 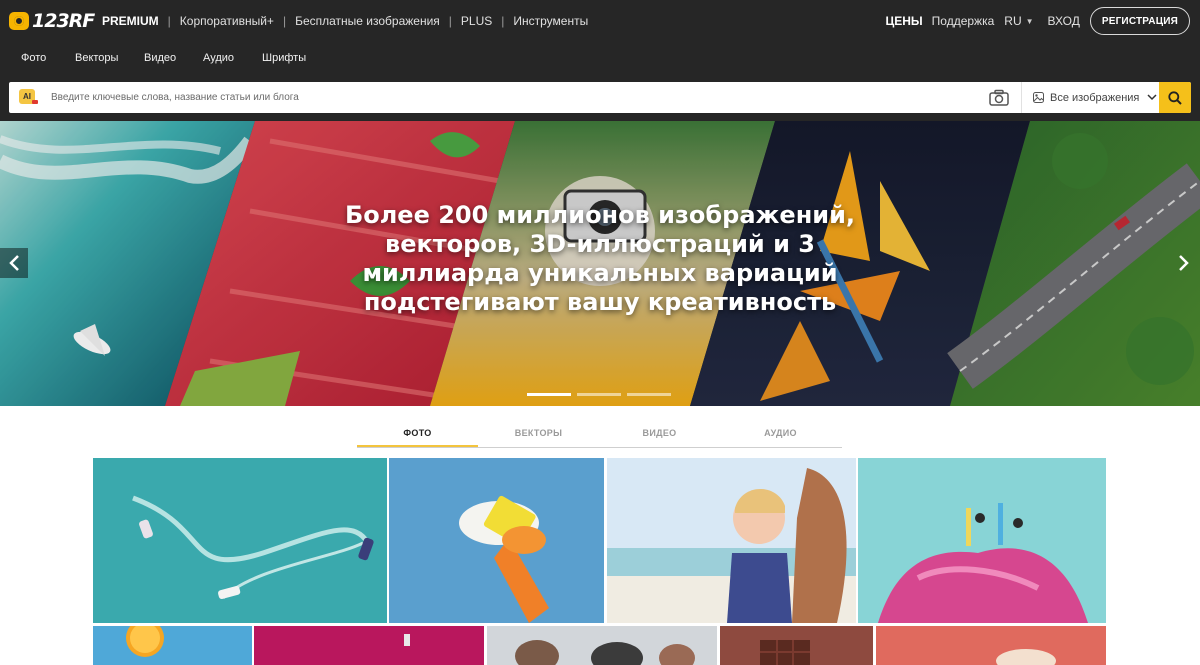 What do you see at coordinates (903, 21) in the screenshot?
I see `prices-link: ЦЕНЫ` at bounding box center [903, 21].